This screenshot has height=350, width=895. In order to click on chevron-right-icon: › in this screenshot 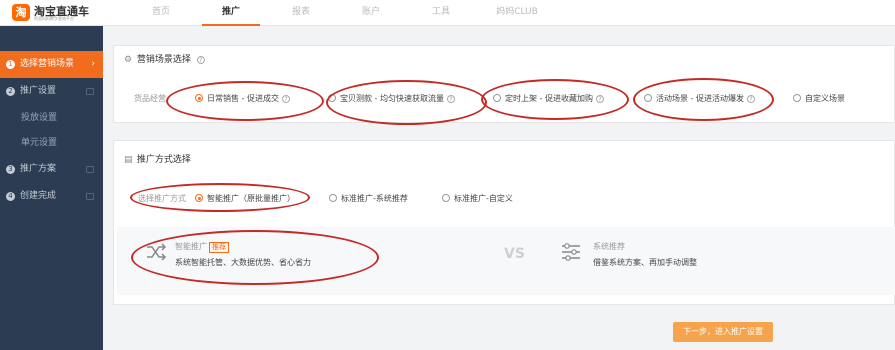, I will do `click(93, 64)`.